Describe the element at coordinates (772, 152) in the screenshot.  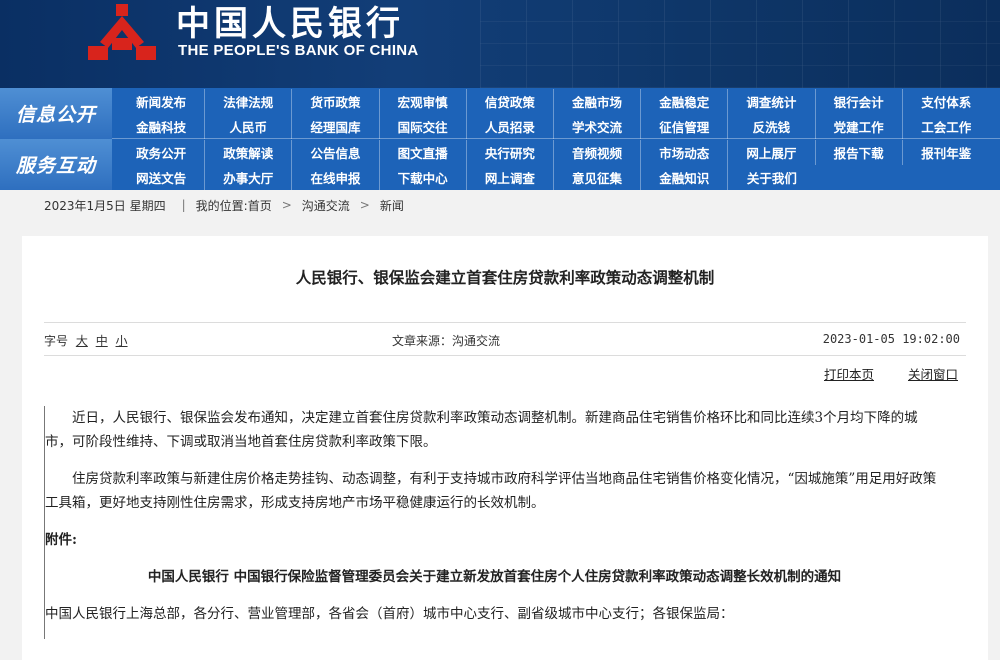
I see `nav-item: 网上展厅` at that location.